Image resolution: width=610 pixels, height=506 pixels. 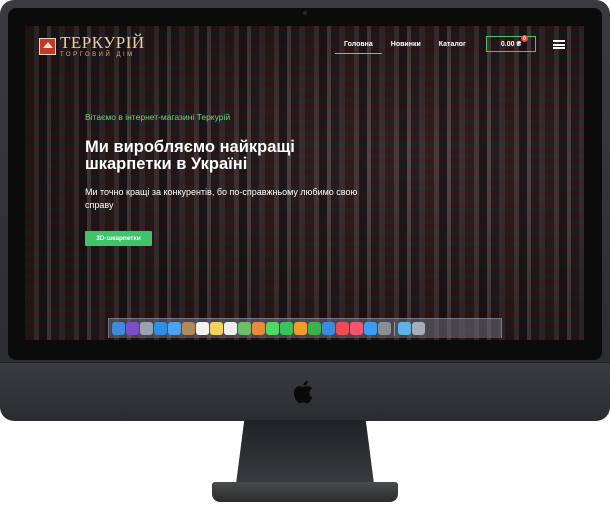 What do you see at coordinates (404, 328) in the screenshot?
I see `folder-icon` at bounding box center [404, 328].